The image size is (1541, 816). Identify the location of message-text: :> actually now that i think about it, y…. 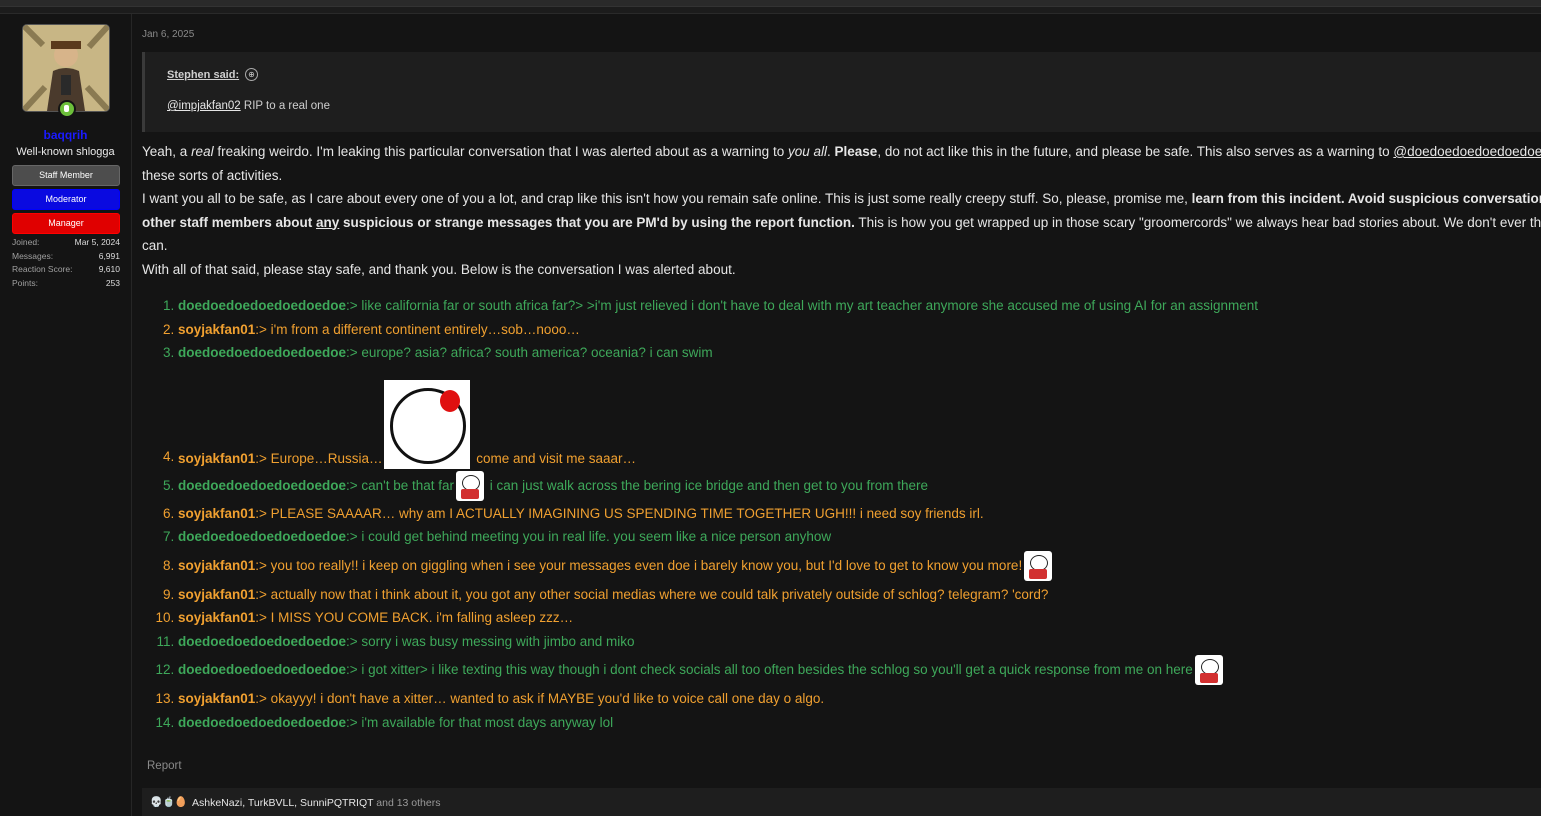
(652, 594).